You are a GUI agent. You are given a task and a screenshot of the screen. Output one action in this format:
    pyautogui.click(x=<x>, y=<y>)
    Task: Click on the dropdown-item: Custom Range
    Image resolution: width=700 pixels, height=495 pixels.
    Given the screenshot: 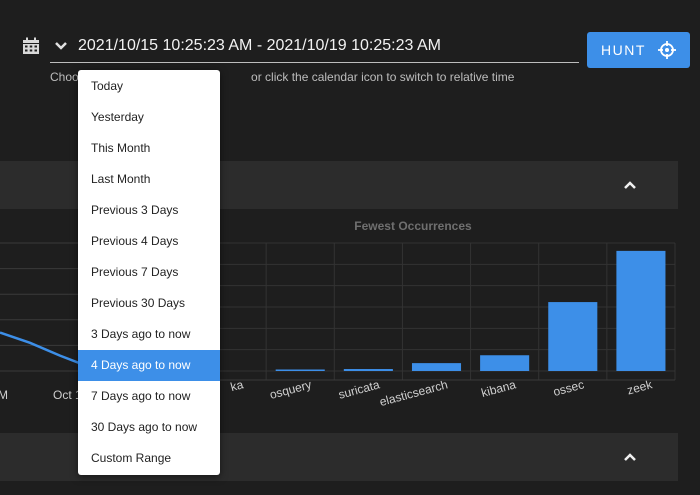 What is the action you would take?
    pyautogui.click(x=149, y=458)
    